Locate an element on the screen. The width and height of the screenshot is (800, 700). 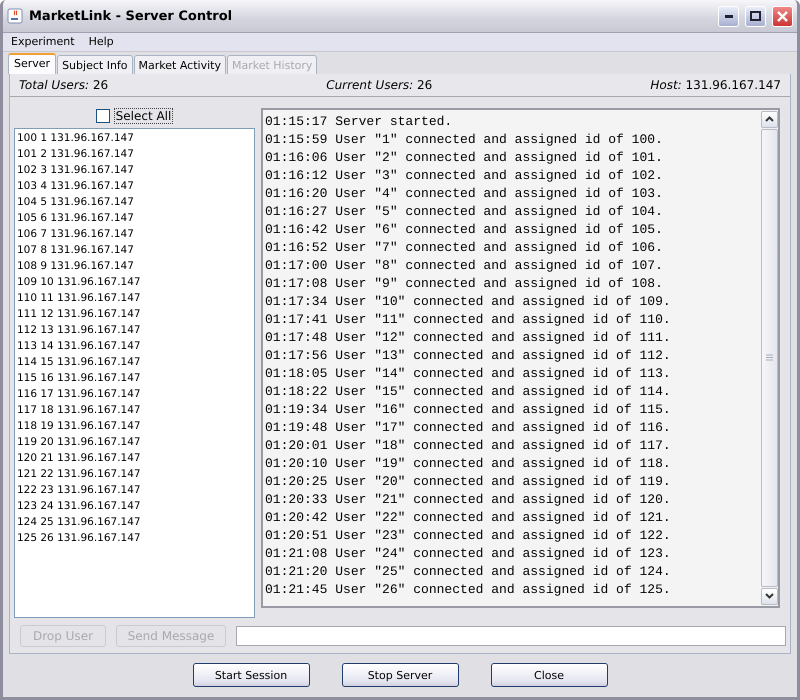
maximize-button is located at coordinates (755, 16).